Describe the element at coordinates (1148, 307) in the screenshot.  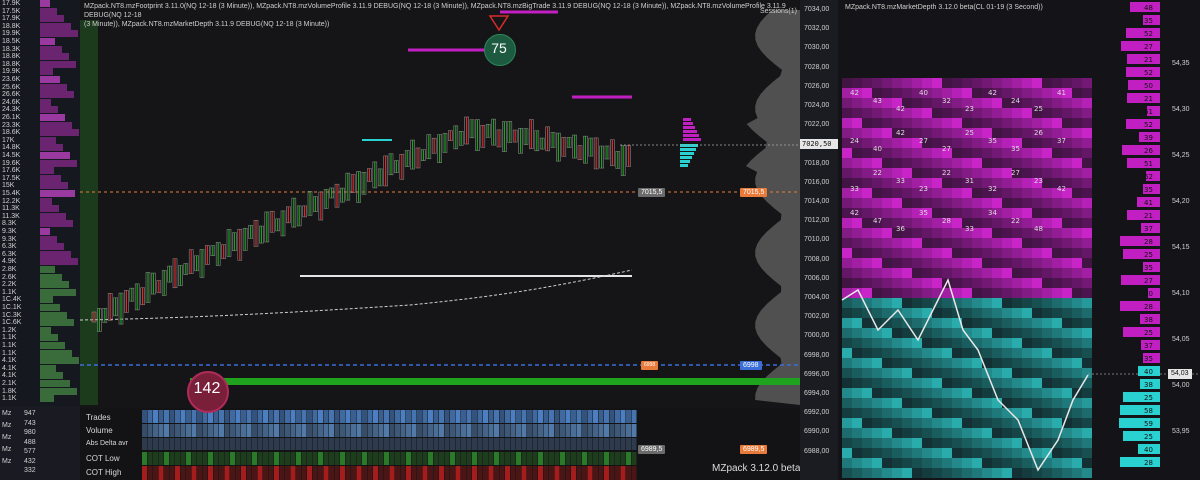
I see `depth-ladder-value: 28` at that location.